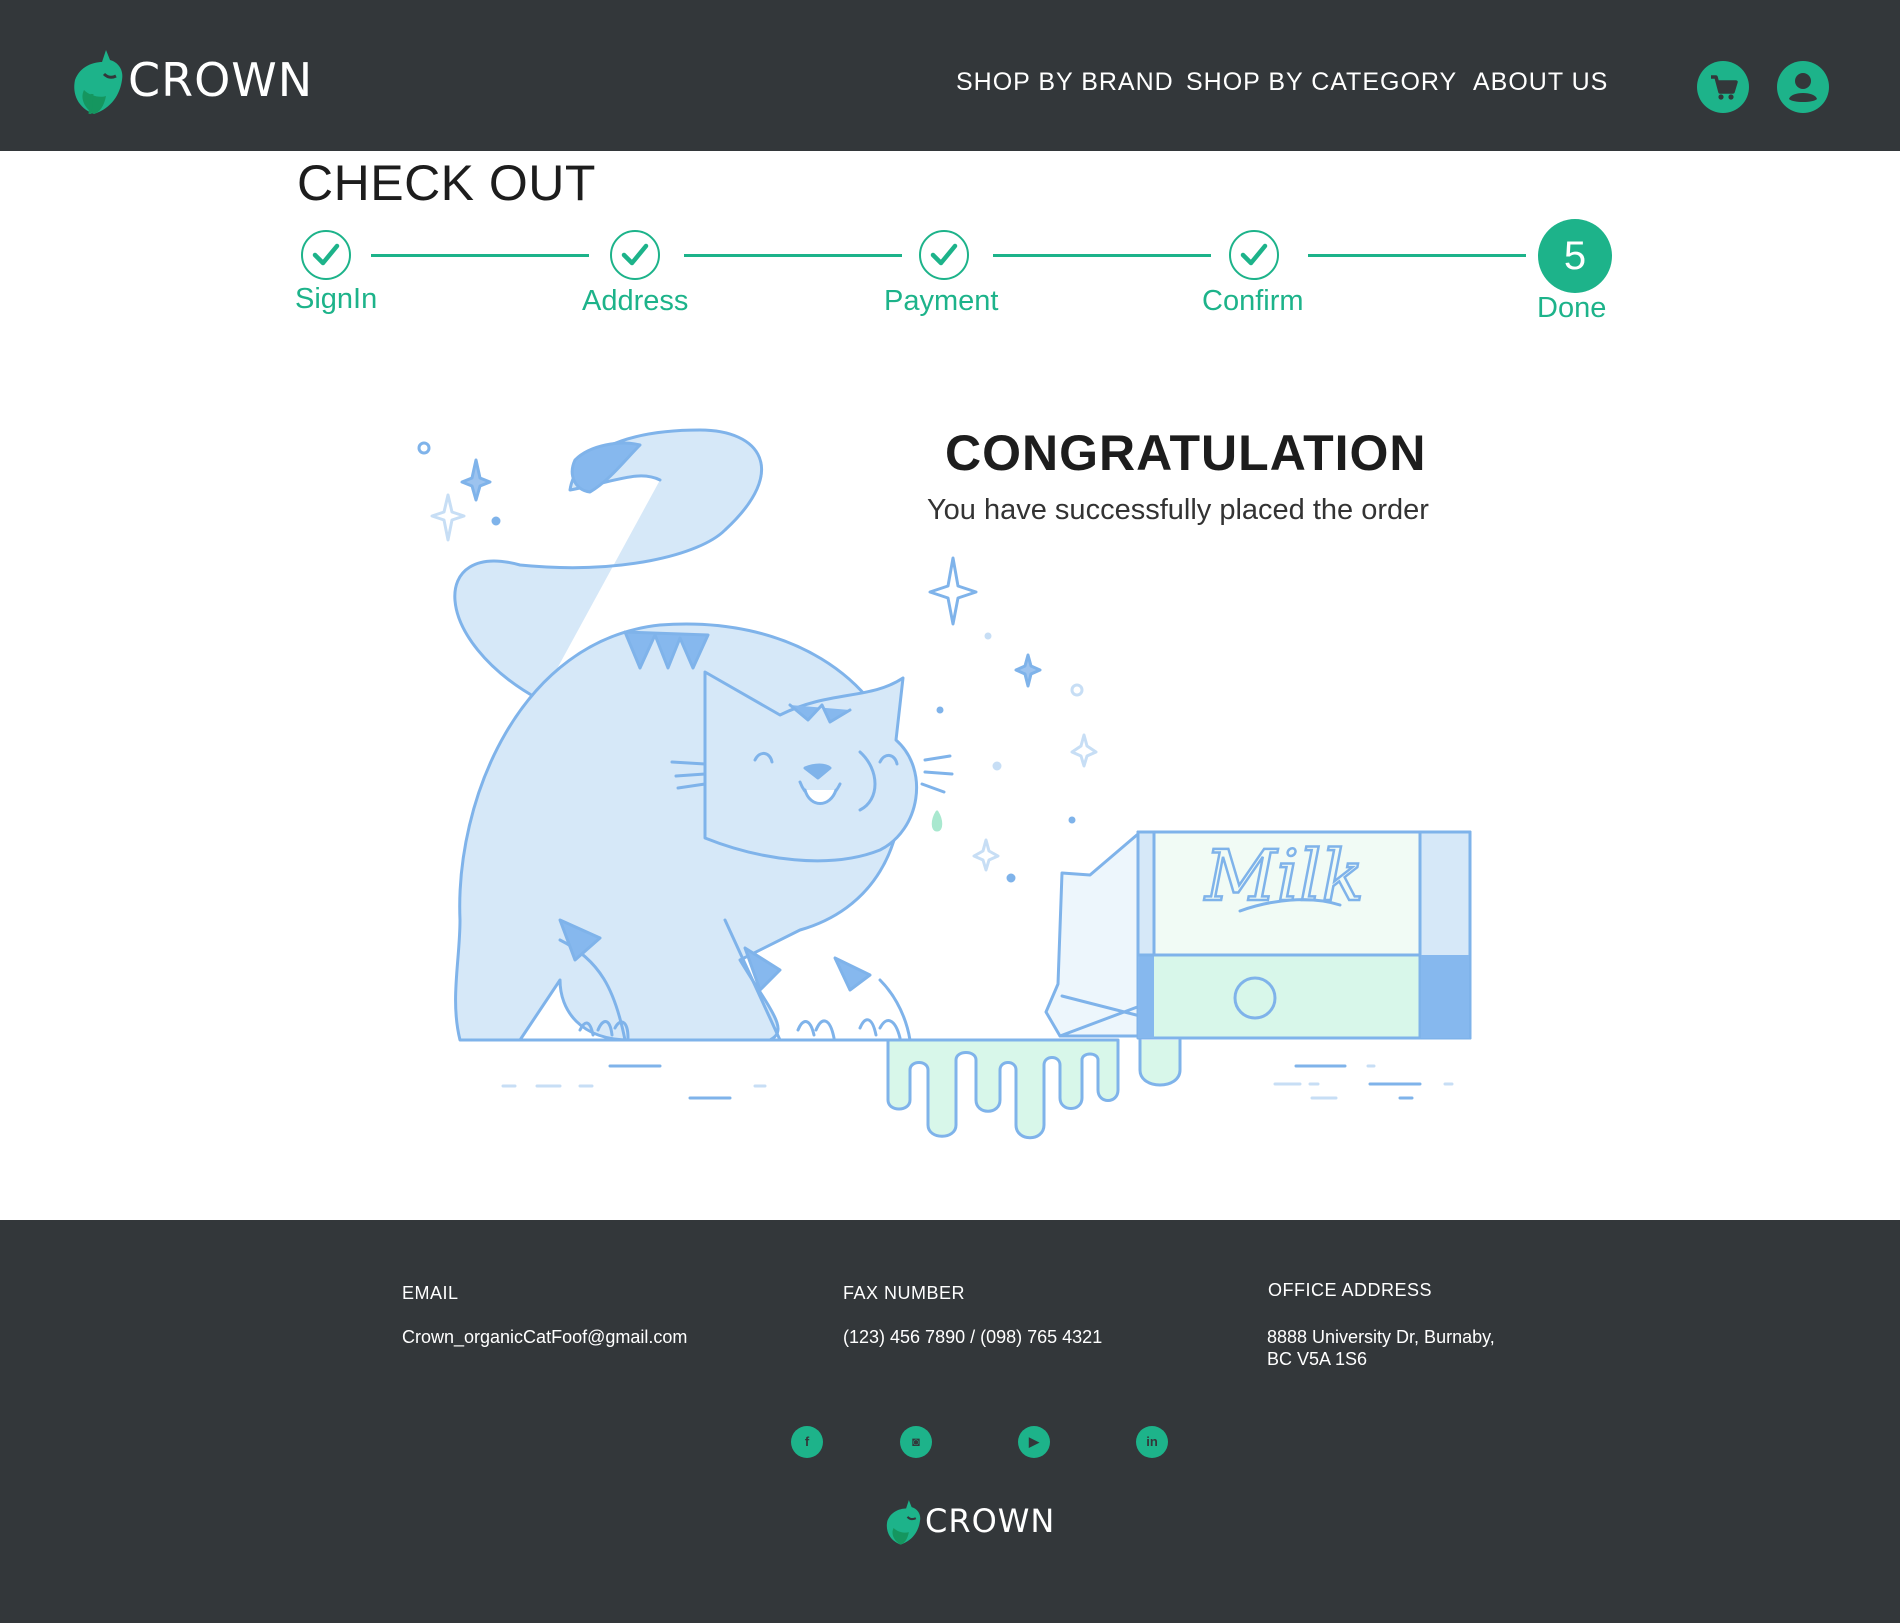 This screenshot has height=1623, width=1900. Describe the element at coordinates (1152, 1442) in the screenshot. I see `linkedin-icon: in` at that location.